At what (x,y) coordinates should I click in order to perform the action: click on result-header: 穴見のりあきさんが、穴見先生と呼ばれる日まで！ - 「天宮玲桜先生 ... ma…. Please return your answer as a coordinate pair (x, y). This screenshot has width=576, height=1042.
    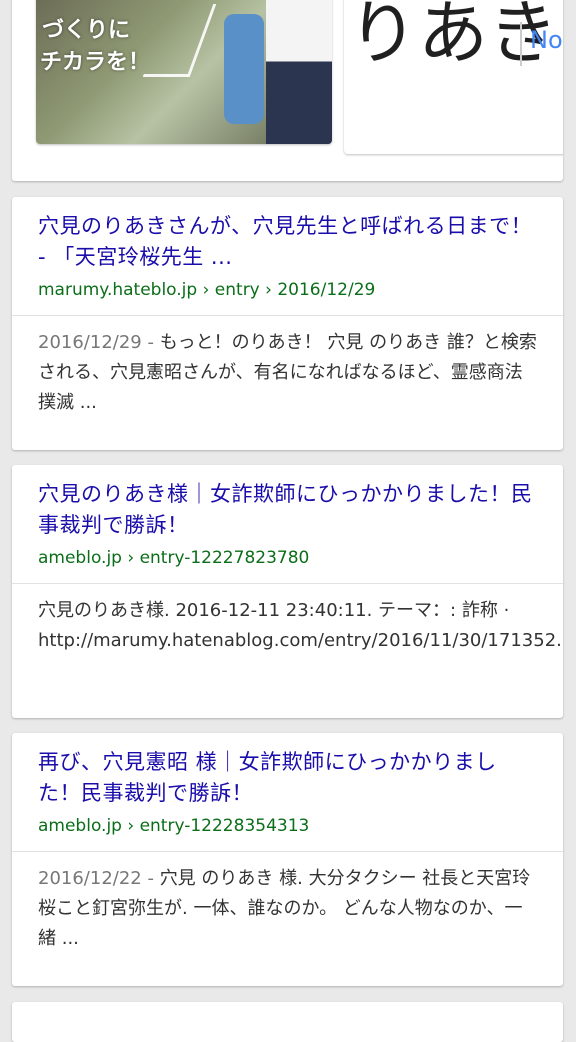
    Looking at the image, I should click on (287, 256).